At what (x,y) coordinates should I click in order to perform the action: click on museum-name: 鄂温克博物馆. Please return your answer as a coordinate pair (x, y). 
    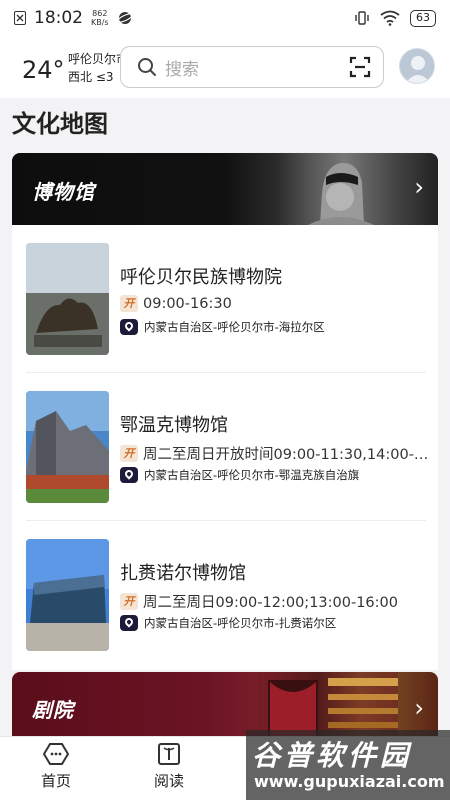
    Looking at the image, I should click on (174, 424).